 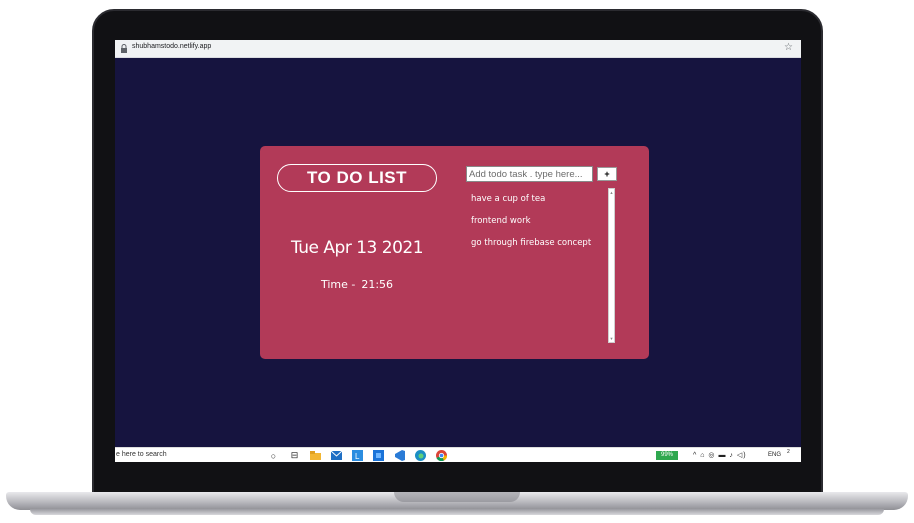 What do you see at coordinates (441, 456) in the screenshot?
I see `chrome-icon` at bounding box center [441, 456].